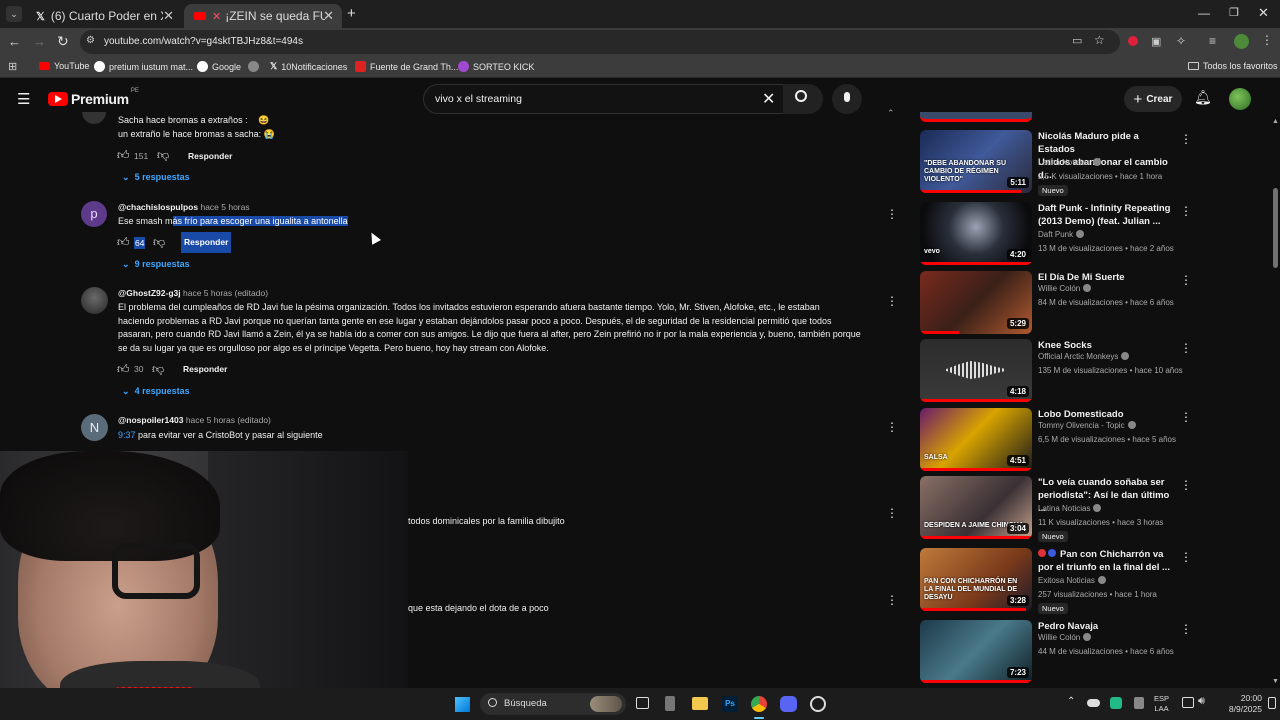 The width and height of the screenshot is (1280, 720). What do you see at coordinates (1188, 702) in the screenshot?
I see `network-icon` at bounding box center [1188, 702].